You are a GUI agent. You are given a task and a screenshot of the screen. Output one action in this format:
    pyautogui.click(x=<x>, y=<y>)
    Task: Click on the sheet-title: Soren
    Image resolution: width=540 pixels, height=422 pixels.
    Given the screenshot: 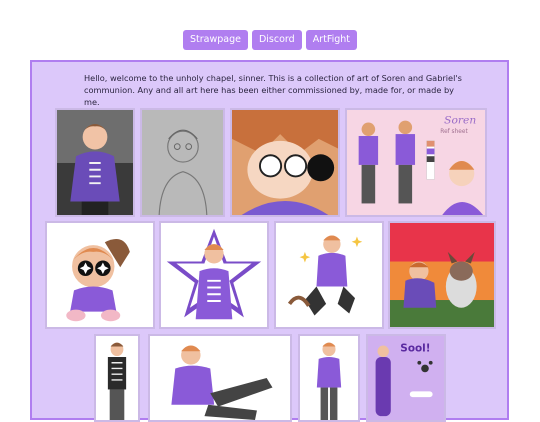 What is the action you would take?
    pyautogui.click(x=460, y=120)
    